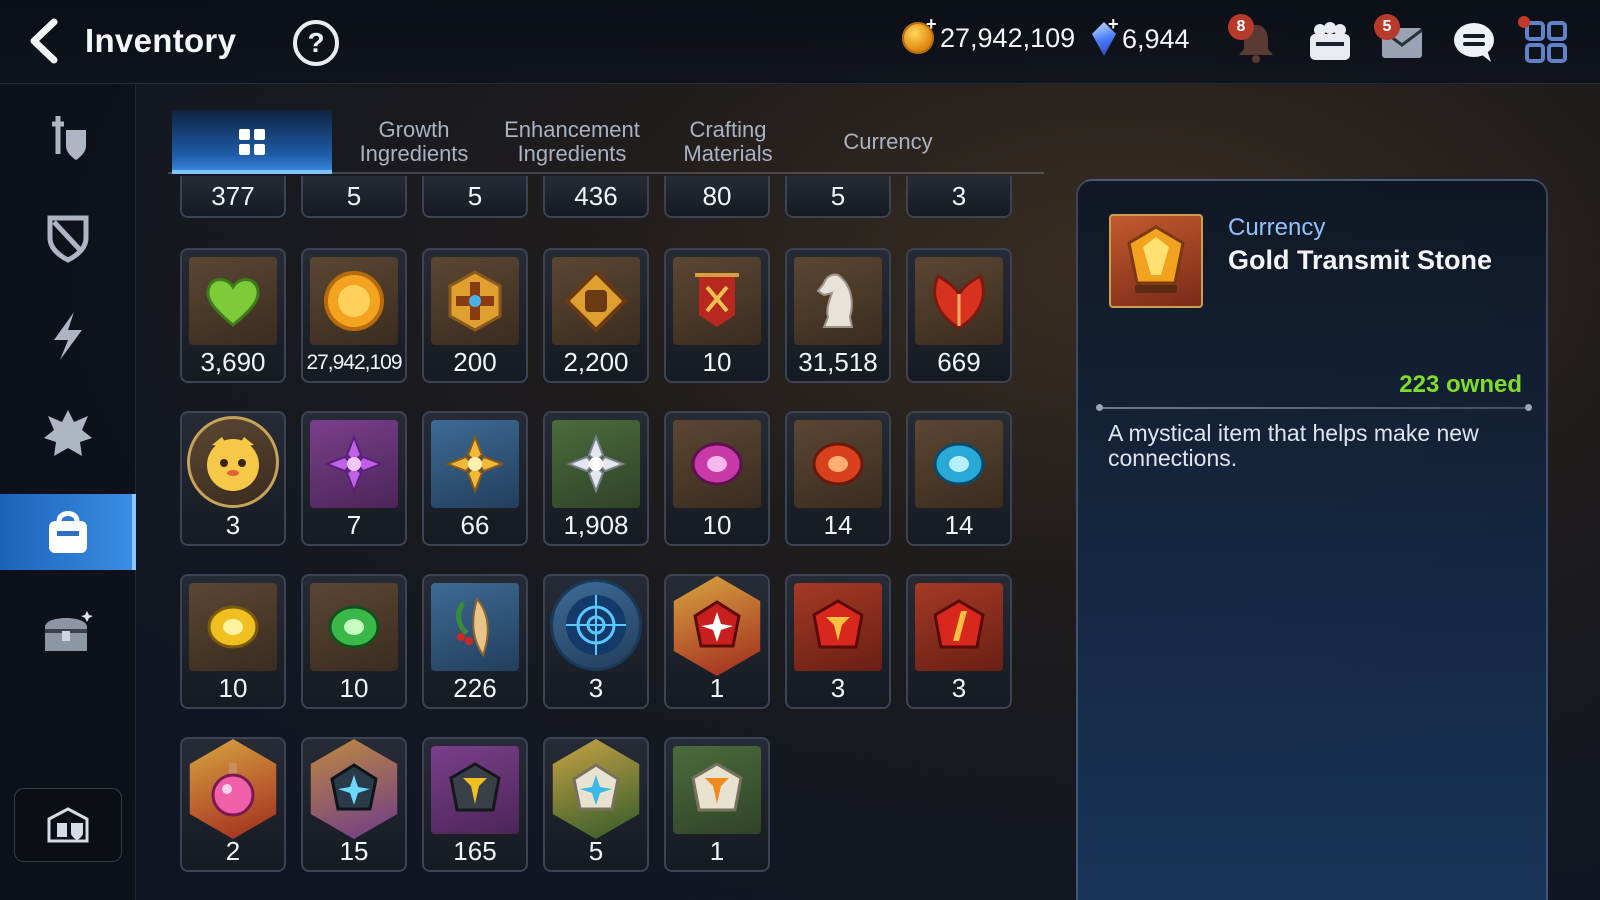  I want to click on fist-emblem-icon, so click(596, 301).